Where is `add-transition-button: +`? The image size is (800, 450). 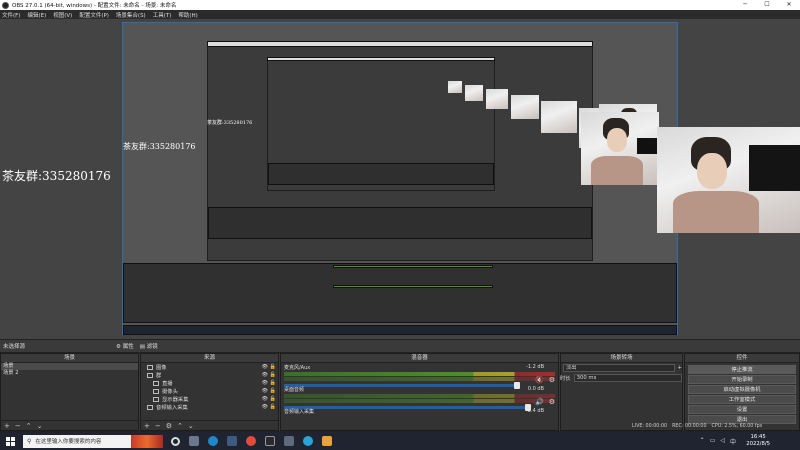
add-transition-button: + is located at coordinates (680, 368).